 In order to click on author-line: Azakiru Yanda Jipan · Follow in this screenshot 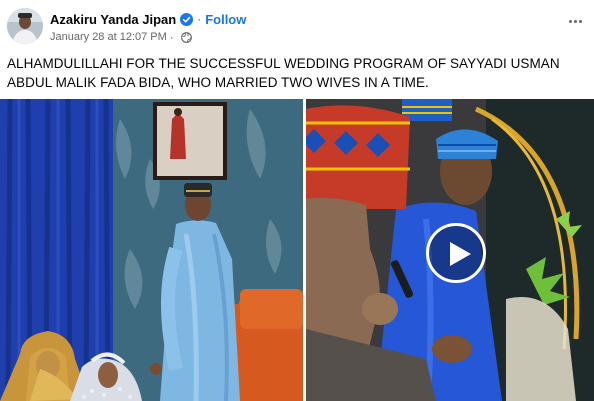, I will do `click(148, 19)`.